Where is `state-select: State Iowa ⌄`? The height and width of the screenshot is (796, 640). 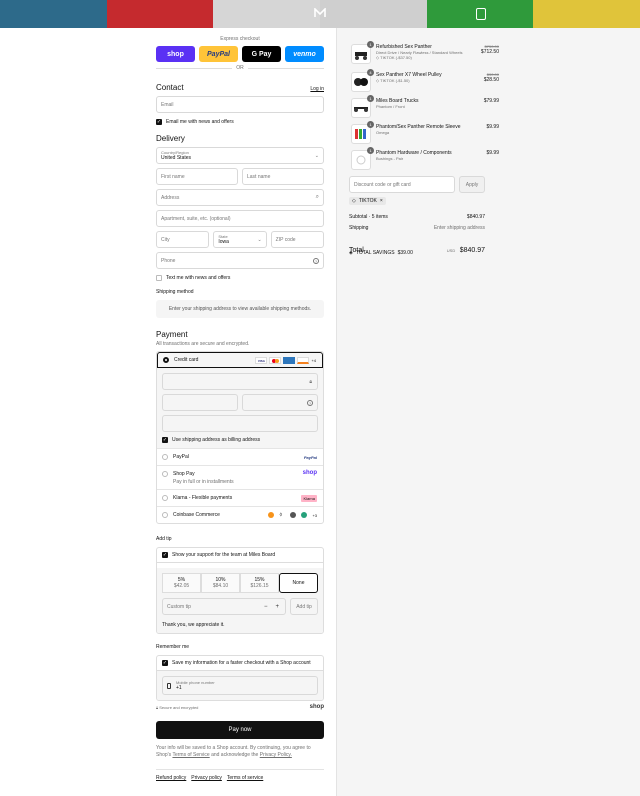 state-select: State Iowa ⌄ is located at coordinates (240, 239).